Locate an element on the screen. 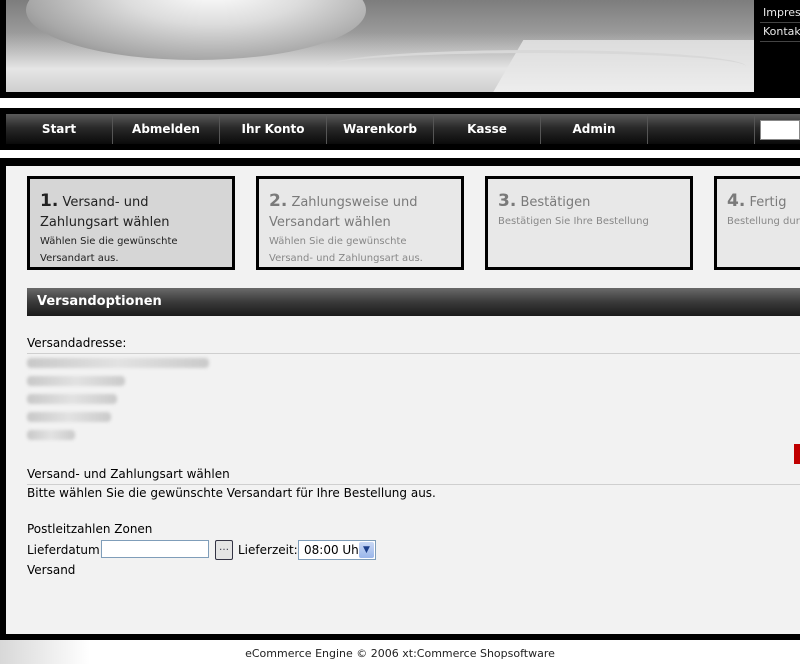 The image size is (800, 668). nav-item-ihr-konto: Ihr Konto is located at coordinates (273, 129).